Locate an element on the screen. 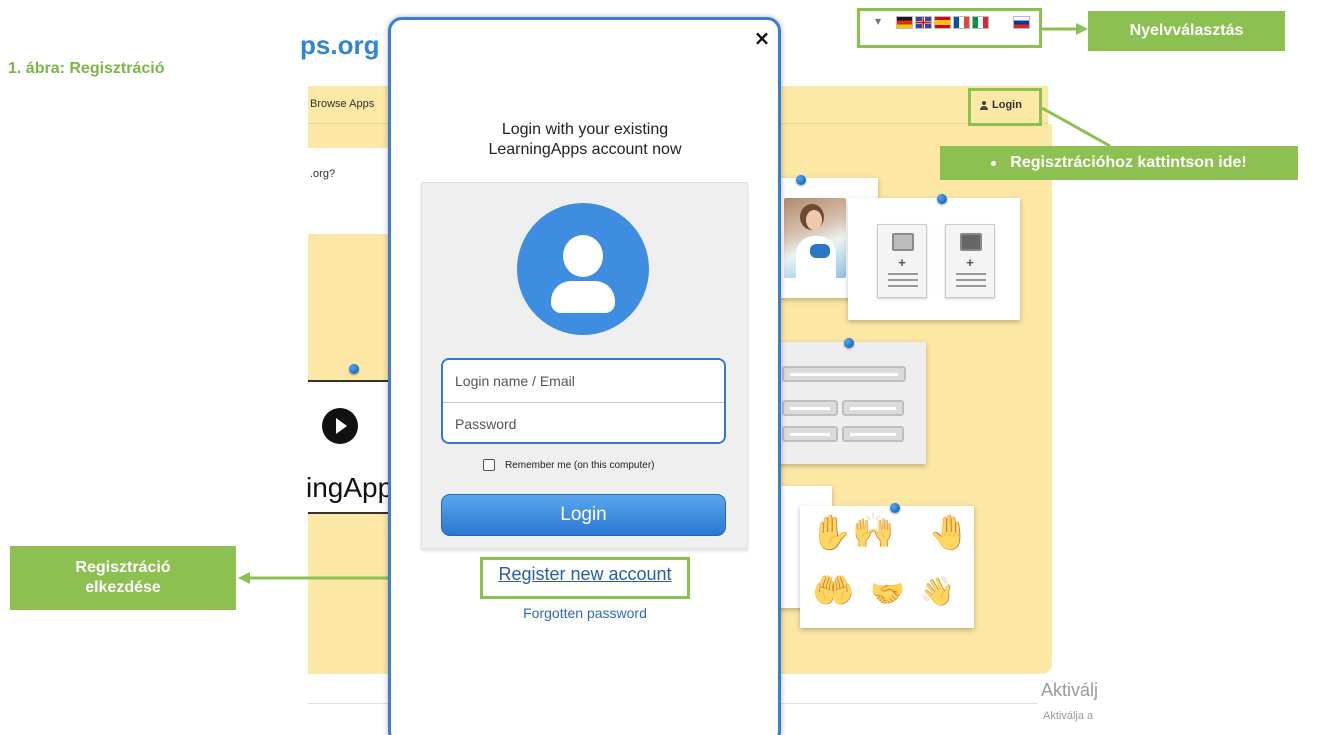 Image resolution: width=1323 pixels, height=735 pixels. forgotten-password-link: Forgotten password is located at coordinates (585, 613).